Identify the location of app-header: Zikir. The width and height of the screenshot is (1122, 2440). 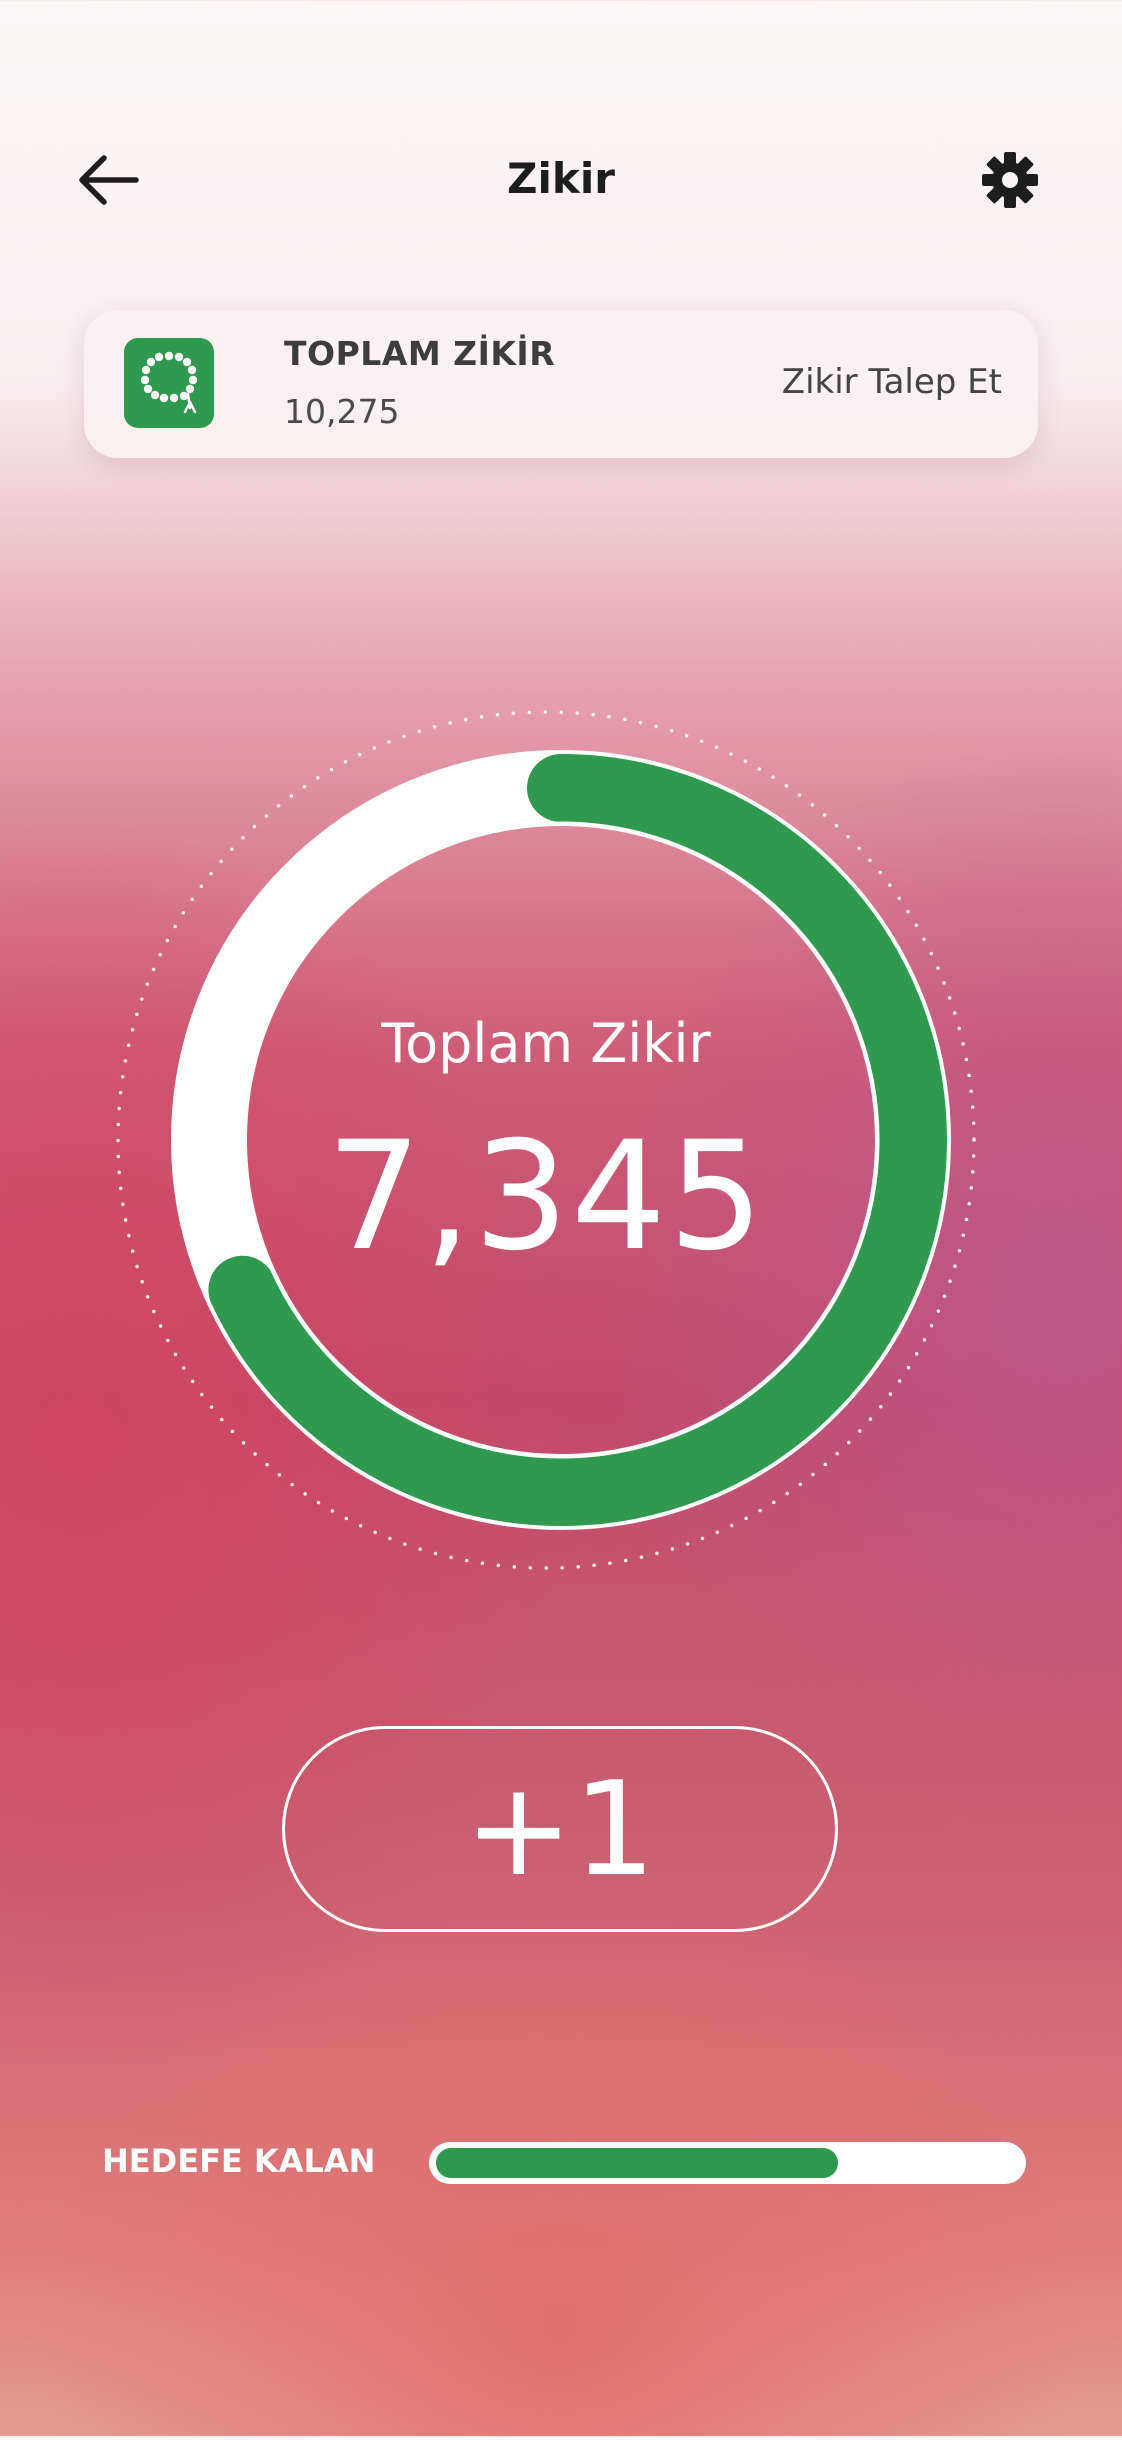
(561, 180).